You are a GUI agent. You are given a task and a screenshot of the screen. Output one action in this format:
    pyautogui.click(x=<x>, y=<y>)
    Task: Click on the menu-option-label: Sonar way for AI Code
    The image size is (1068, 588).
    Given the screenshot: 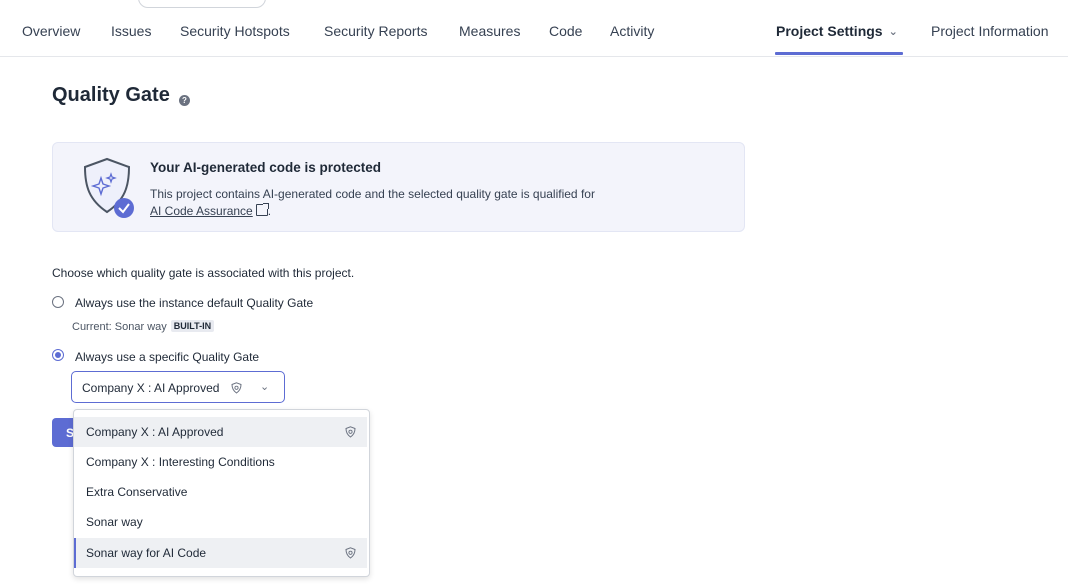 What is the action you would take?
    pyautogui.click(x=146, y=553)
    